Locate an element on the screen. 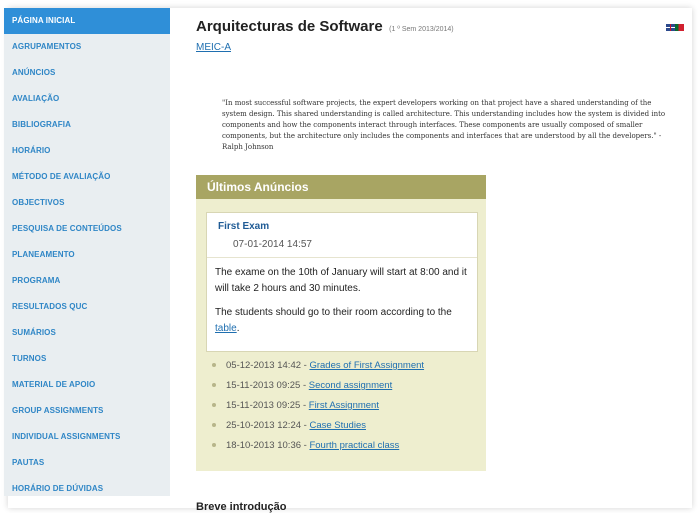 The height and width of the screenshot is (513, 698). list-item: 15-11-2013 09:25 - Second assignment is located at coordinates (318, 386).